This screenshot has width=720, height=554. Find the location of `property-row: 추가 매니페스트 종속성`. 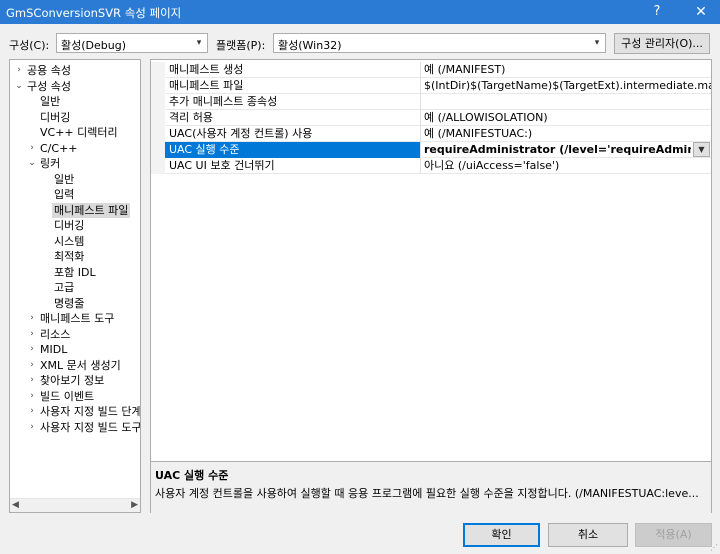

property-row: 추가 매니페스트 종속성 is located at coordinates (431, 102).